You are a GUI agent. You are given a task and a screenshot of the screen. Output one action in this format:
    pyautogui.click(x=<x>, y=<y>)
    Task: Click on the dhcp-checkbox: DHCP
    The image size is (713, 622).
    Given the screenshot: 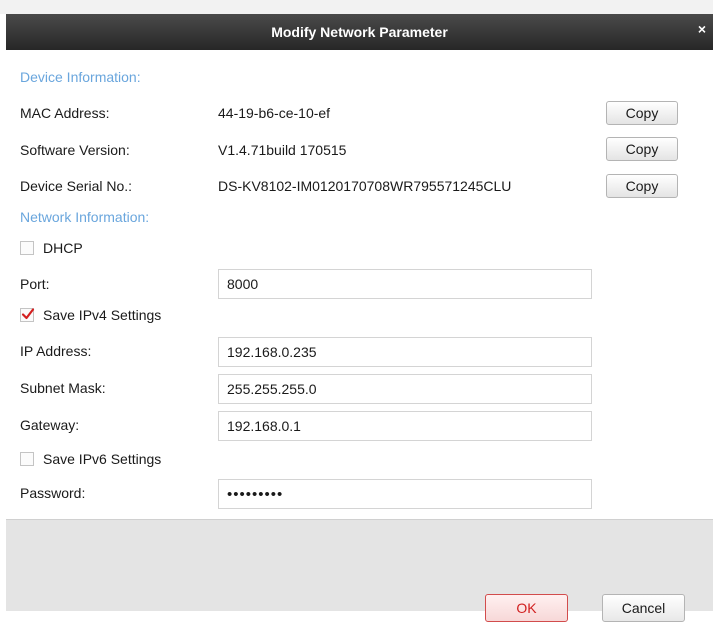 What is the action you would take?
    pyautogui.click(x=51, y=248)
    